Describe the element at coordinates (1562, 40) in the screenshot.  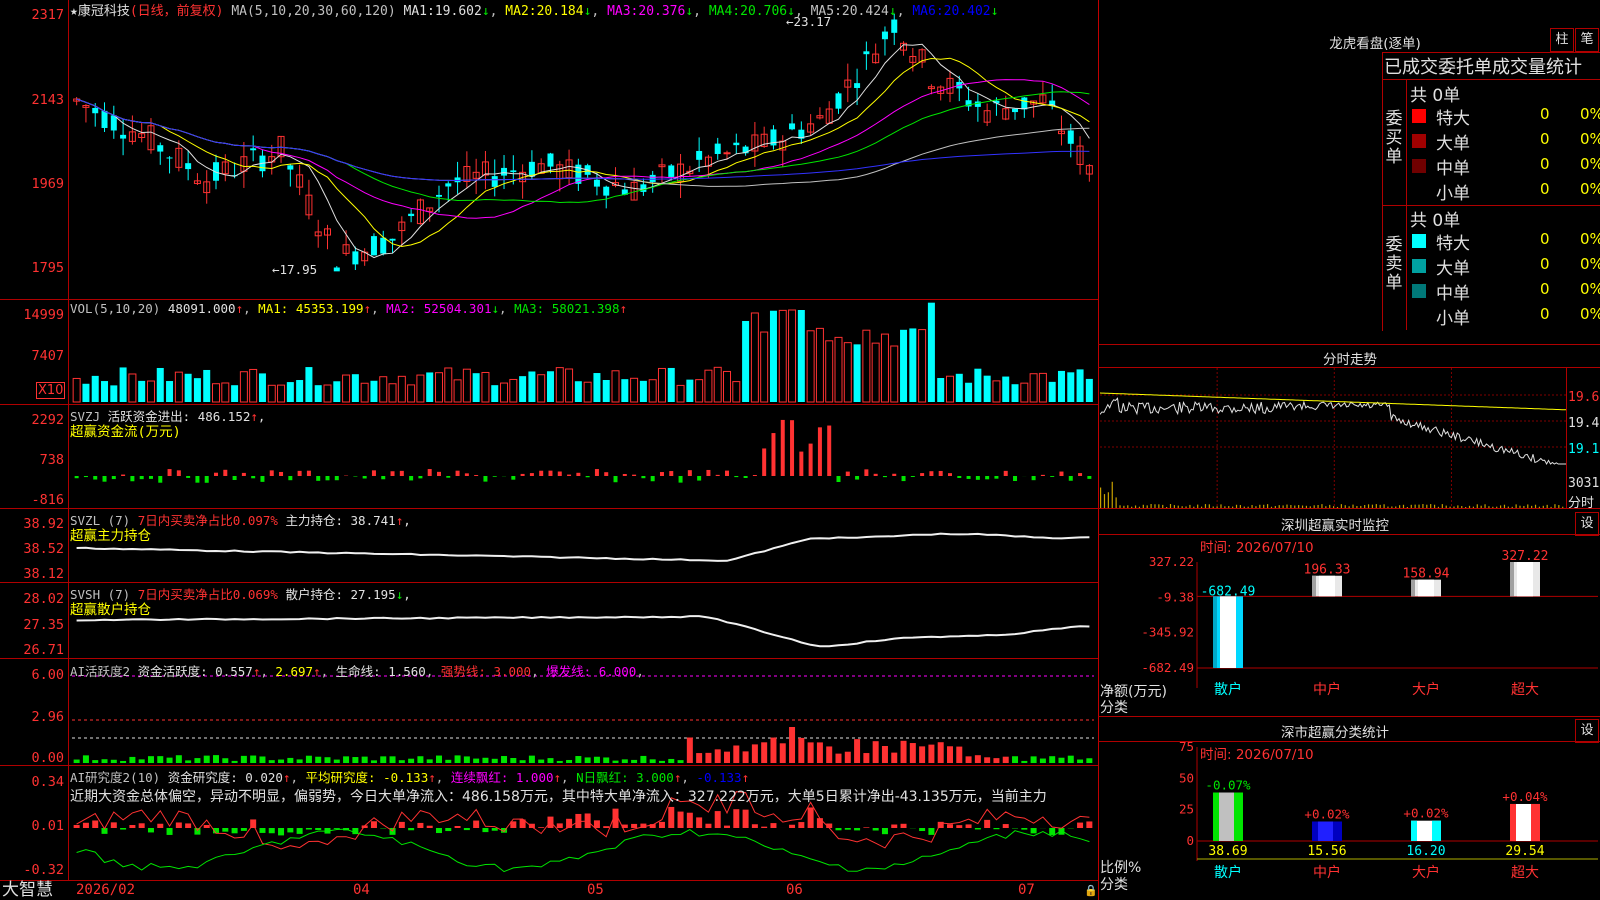
I see `bar-mode-button: 柱` at that location.